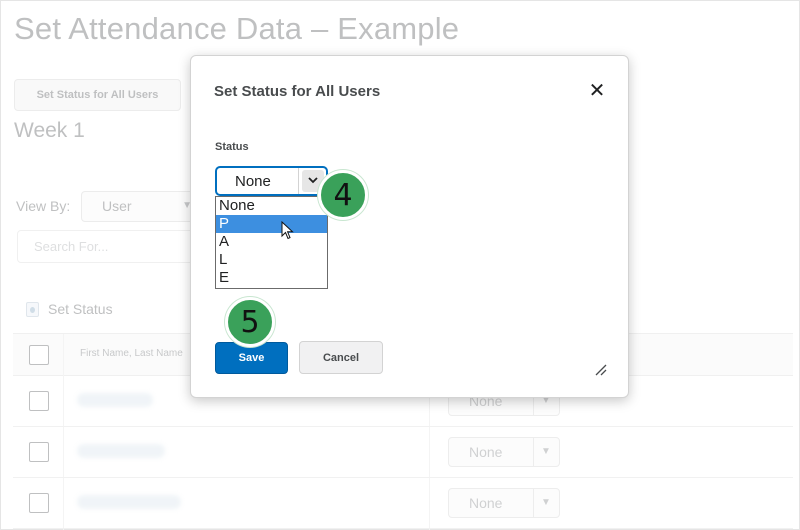 The image size is (800, 530). I want to click on option-a: A, so click(271, 242).